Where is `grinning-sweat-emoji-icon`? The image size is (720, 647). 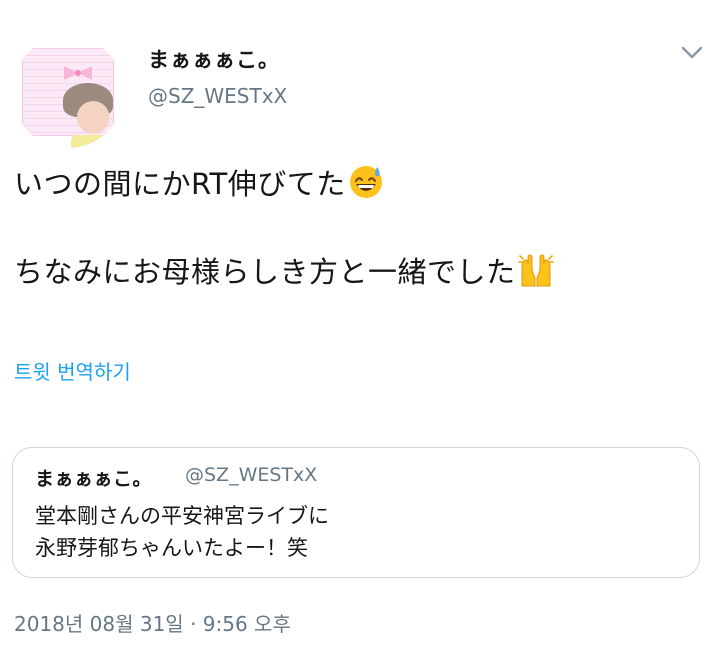
grinning-sweat-emoji-icon is located at coordinates (365, 182).